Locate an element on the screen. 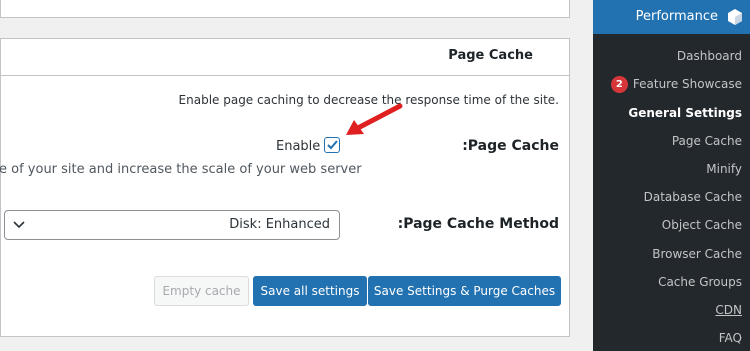 The image size is (750, 351). page-cache-method-select: Disk: Enhanced is located at coordinates (172, 225).